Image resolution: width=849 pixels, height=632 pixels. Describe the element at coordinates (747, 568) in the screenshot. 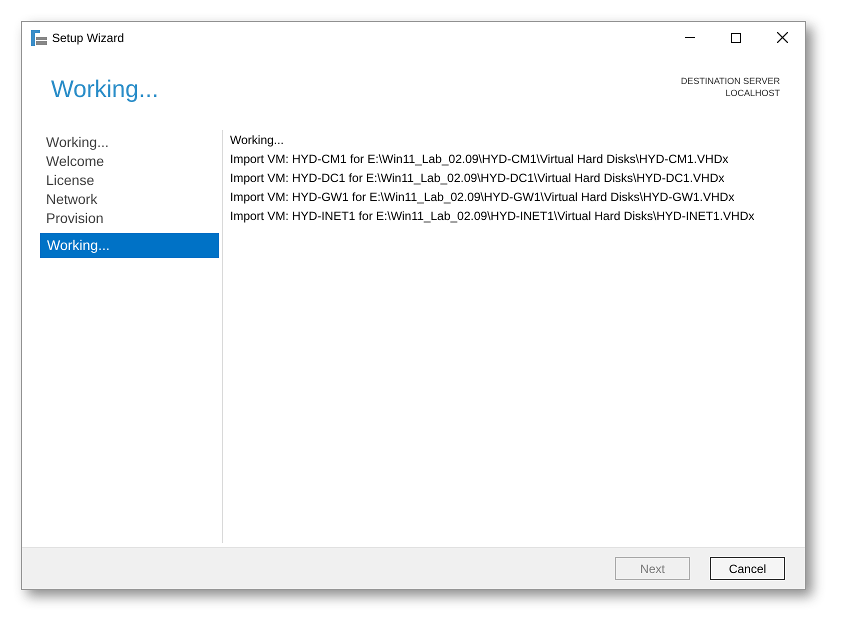

I see `wizard-button: Cancel` at that location.